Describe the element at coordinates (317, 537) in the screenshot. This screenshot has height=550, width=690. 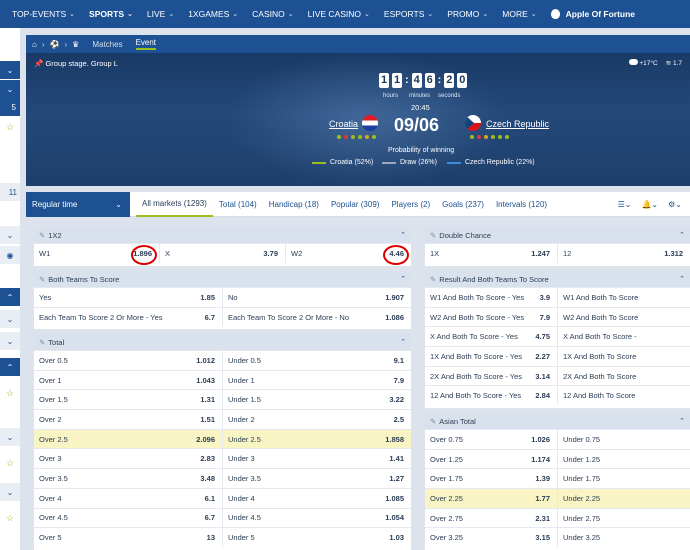
I see `odds-cell: Under 5 1.03` at that location.